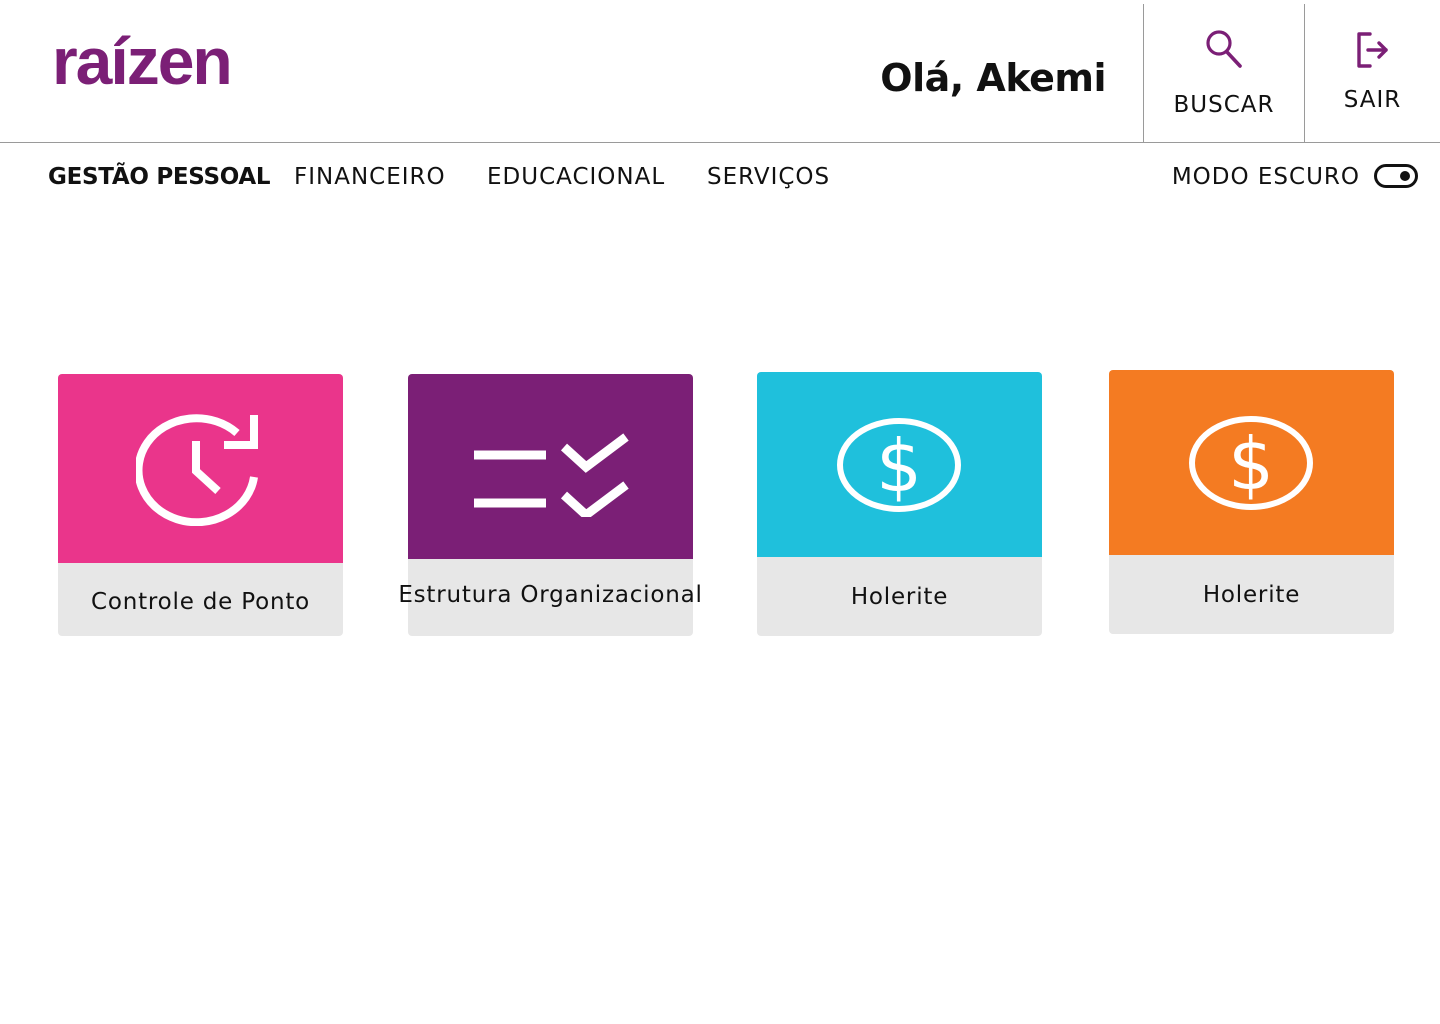 The image size is (1440, 1024). I want to click on card-title: Controle de Ponto, so click(200, 601).